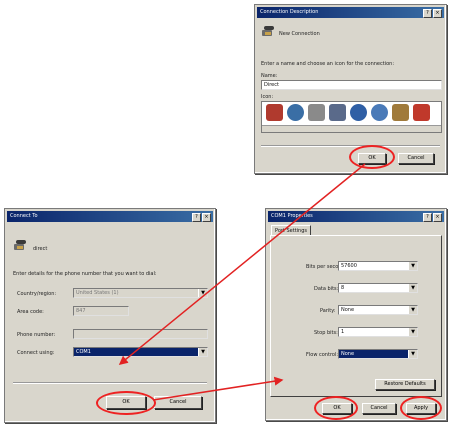 This screenshot has width=452, height=424. What do you see at coordinates (110, 216) in the screenshot?
I see `title-bar: Connect To ? ×` at bounding box center [110, 216].